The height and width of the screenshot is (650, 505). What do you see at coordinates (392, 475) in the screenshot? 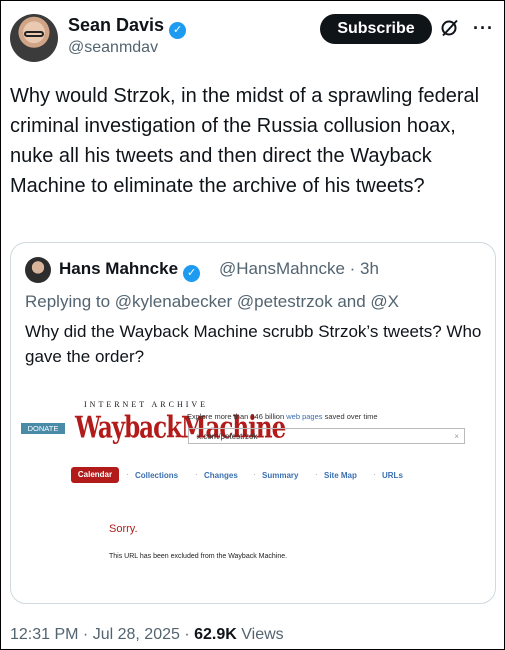
I see `tab-urls: URLs` at bounding box center [392, 475].